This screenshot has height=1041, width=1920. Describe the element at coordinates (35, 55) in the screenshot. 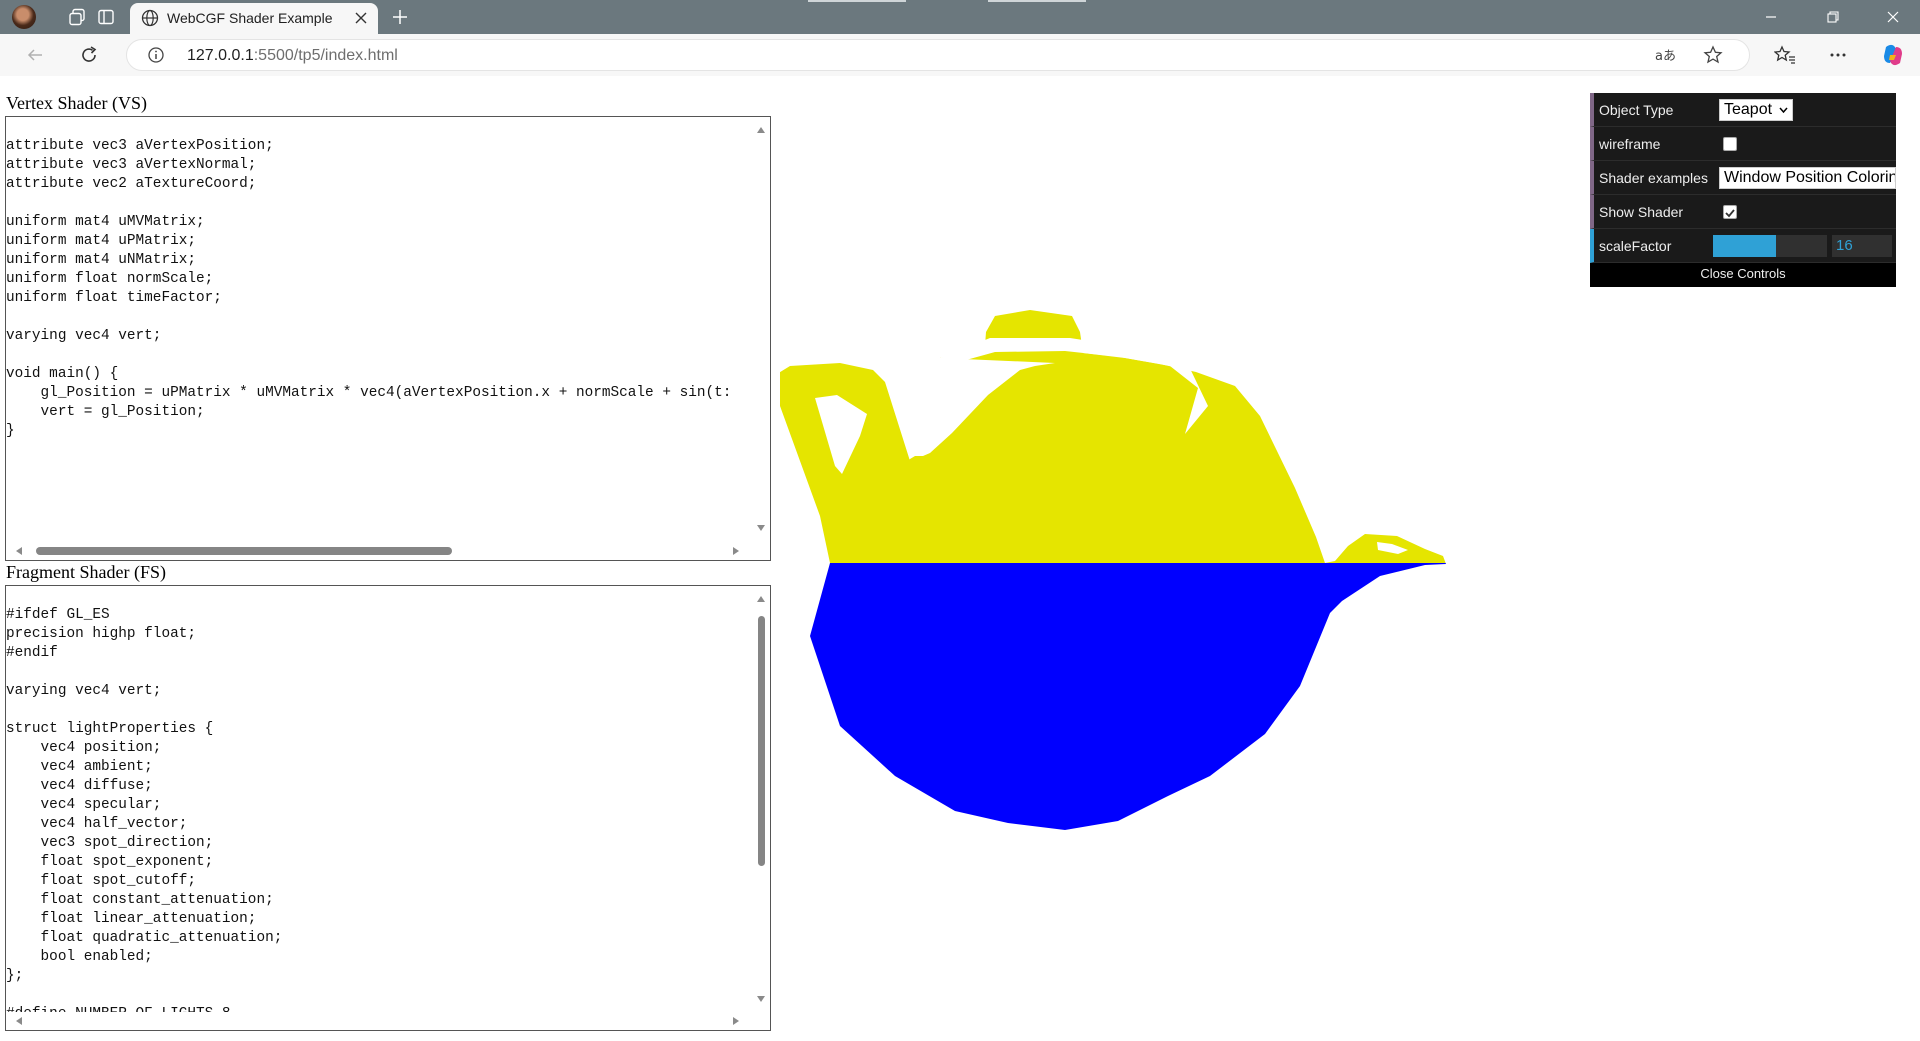

I see `back-arrow-icon` at that location.